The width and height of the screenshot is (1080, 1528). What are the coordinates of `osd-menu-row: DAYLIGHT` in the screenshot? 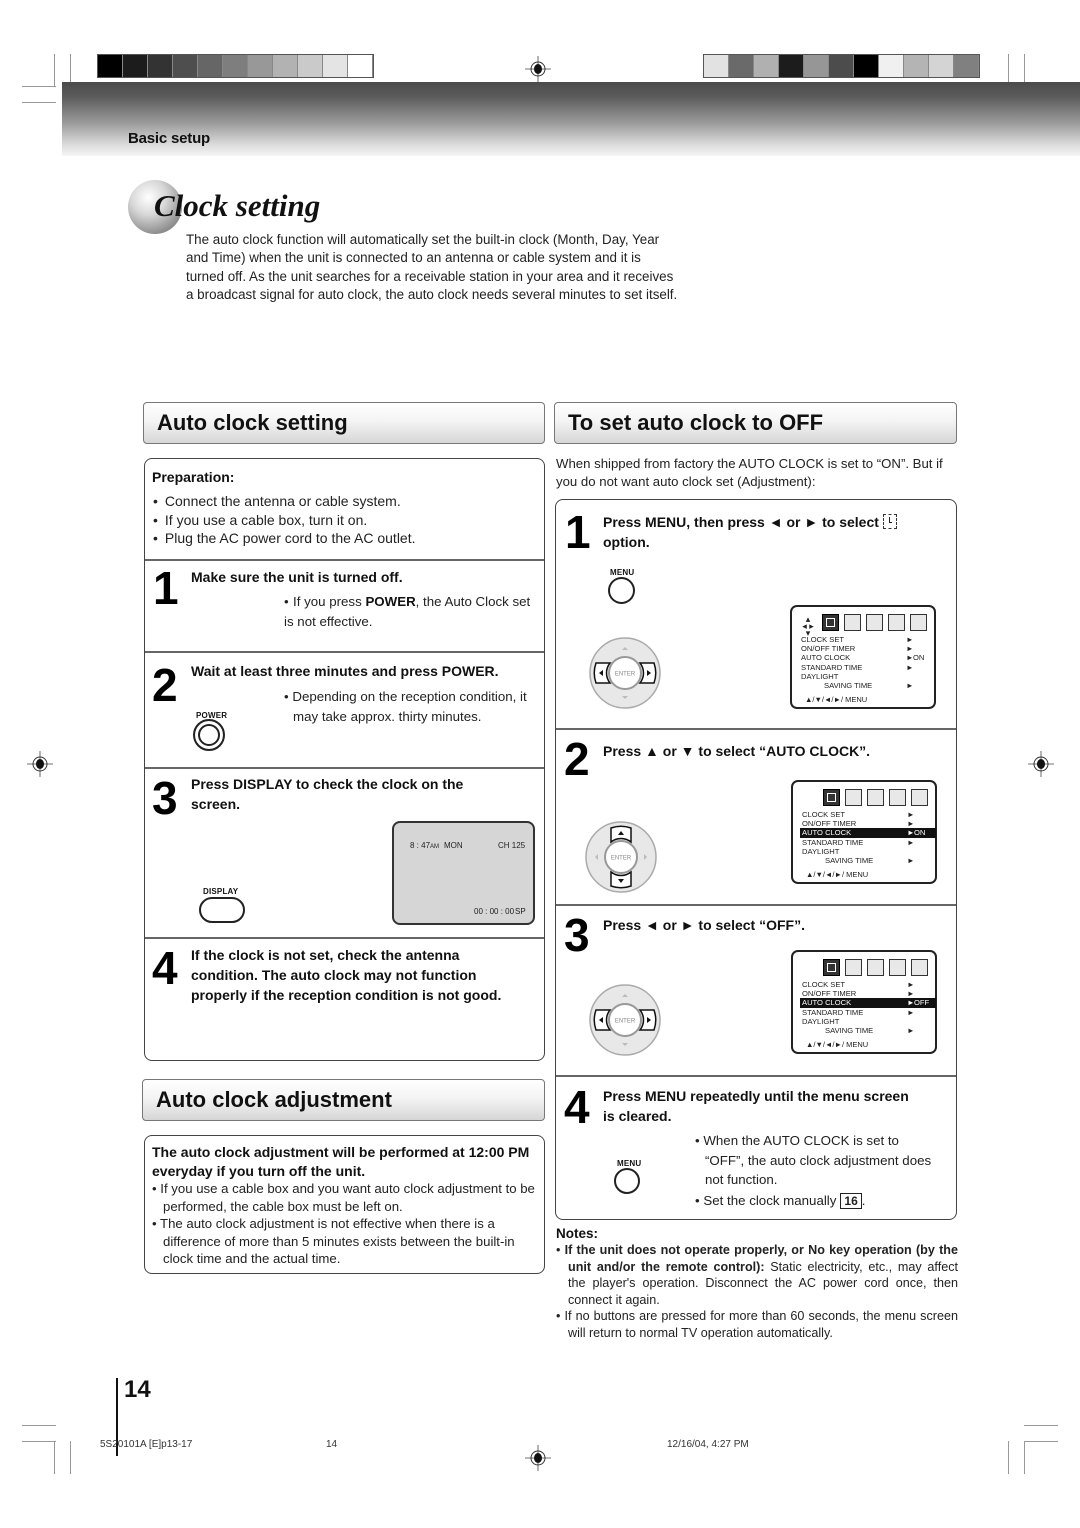 It's located at (868, 1021).